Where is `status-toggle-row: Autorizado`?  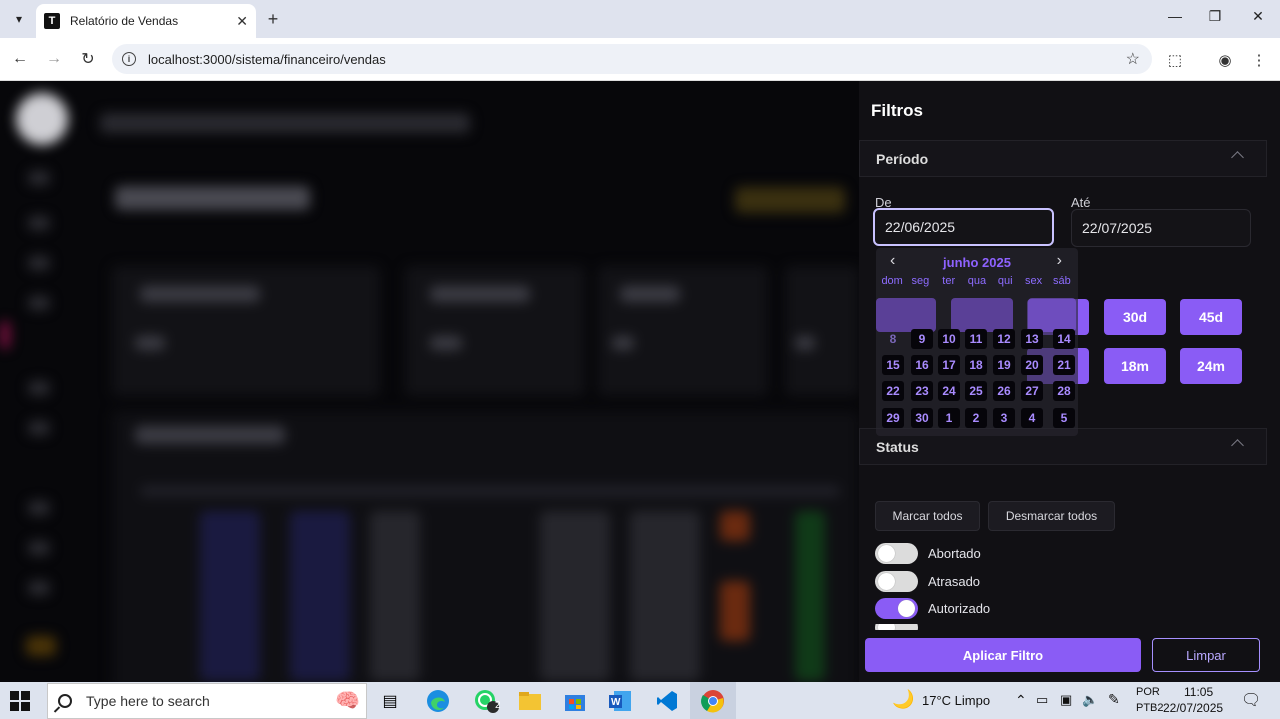 status-toggle-row: Autorizado is located at coordinates (932, 608).